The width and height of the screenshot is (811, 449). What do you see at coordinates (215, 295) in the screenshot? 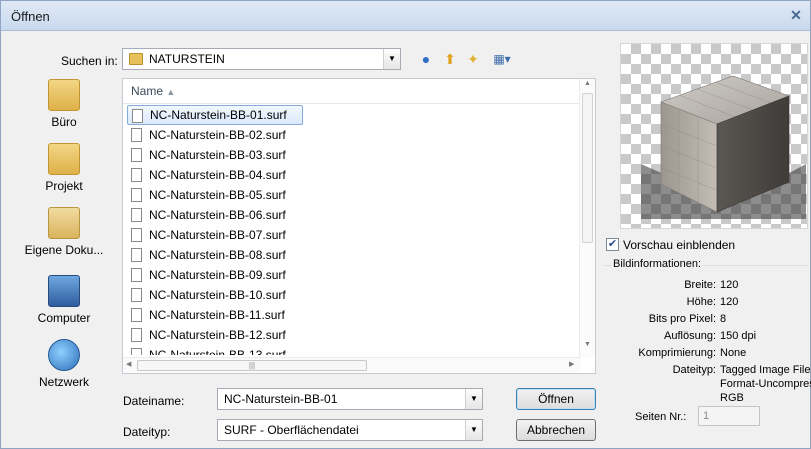
I see `file-row: NC-Naturstein-BB-10.surf` at bounding box center [215, 295].